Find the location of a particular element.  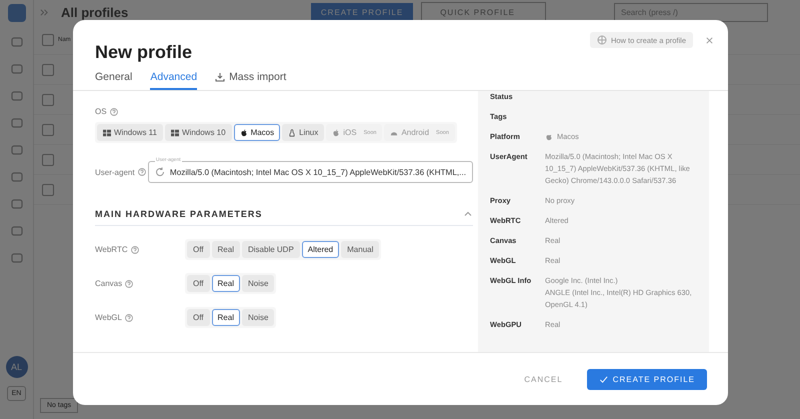

dialog-title: New profile is located at coordinates (143, 52).